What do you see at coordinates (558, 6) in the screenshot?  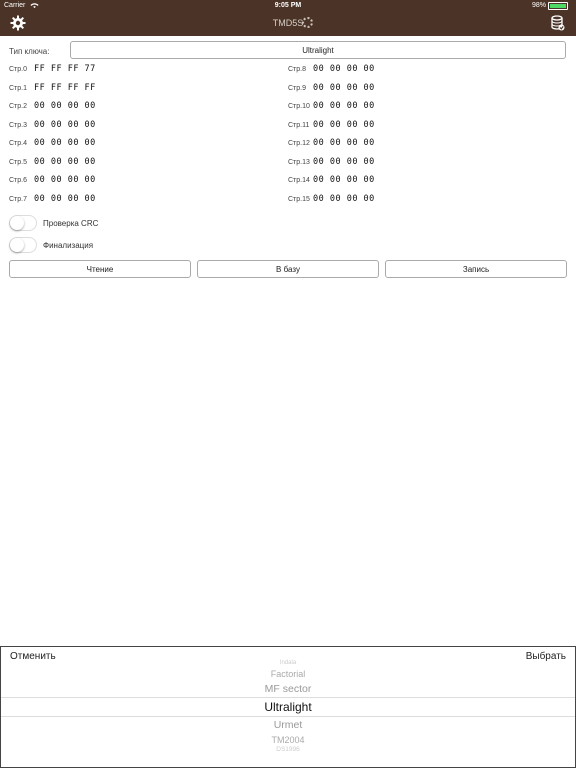 I see `battery-icon` at bounding box center [558, 6].